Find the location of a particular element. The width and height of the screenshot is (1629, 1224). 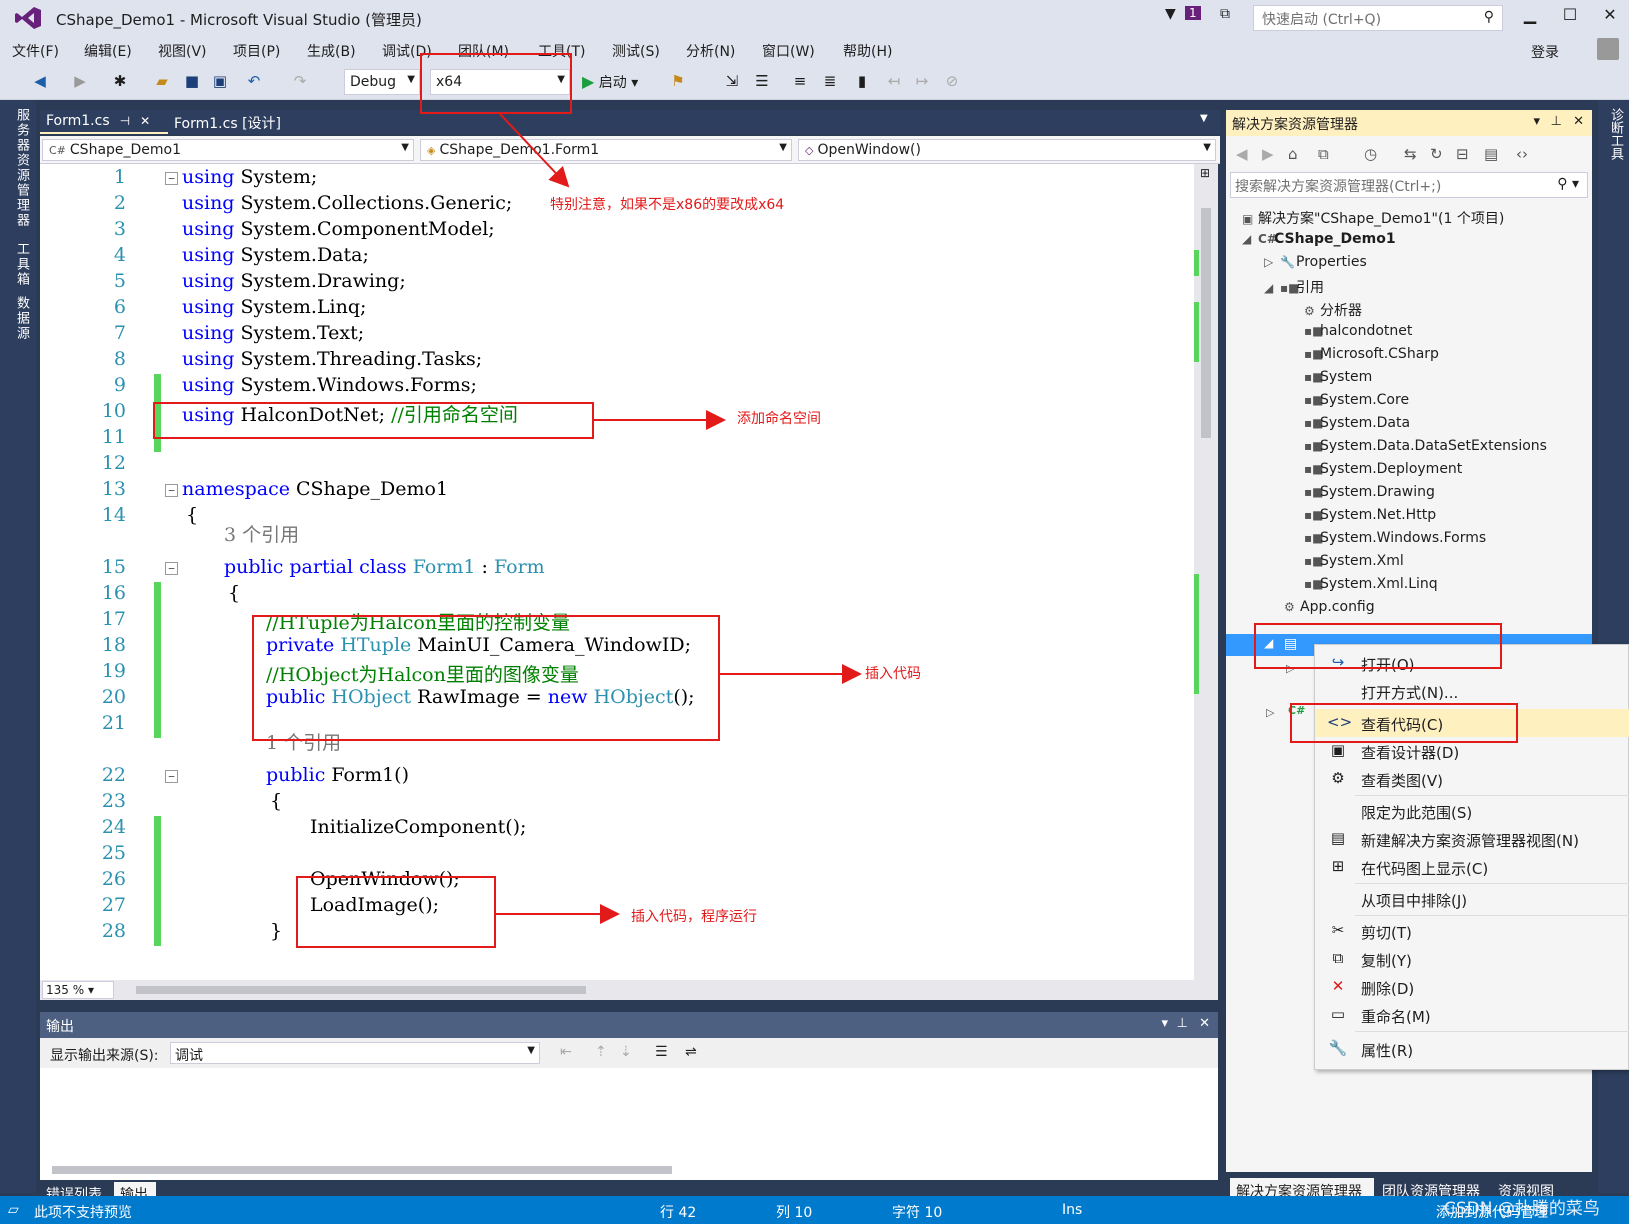

login-link: 登录 is located at coordinates (1545, 52).